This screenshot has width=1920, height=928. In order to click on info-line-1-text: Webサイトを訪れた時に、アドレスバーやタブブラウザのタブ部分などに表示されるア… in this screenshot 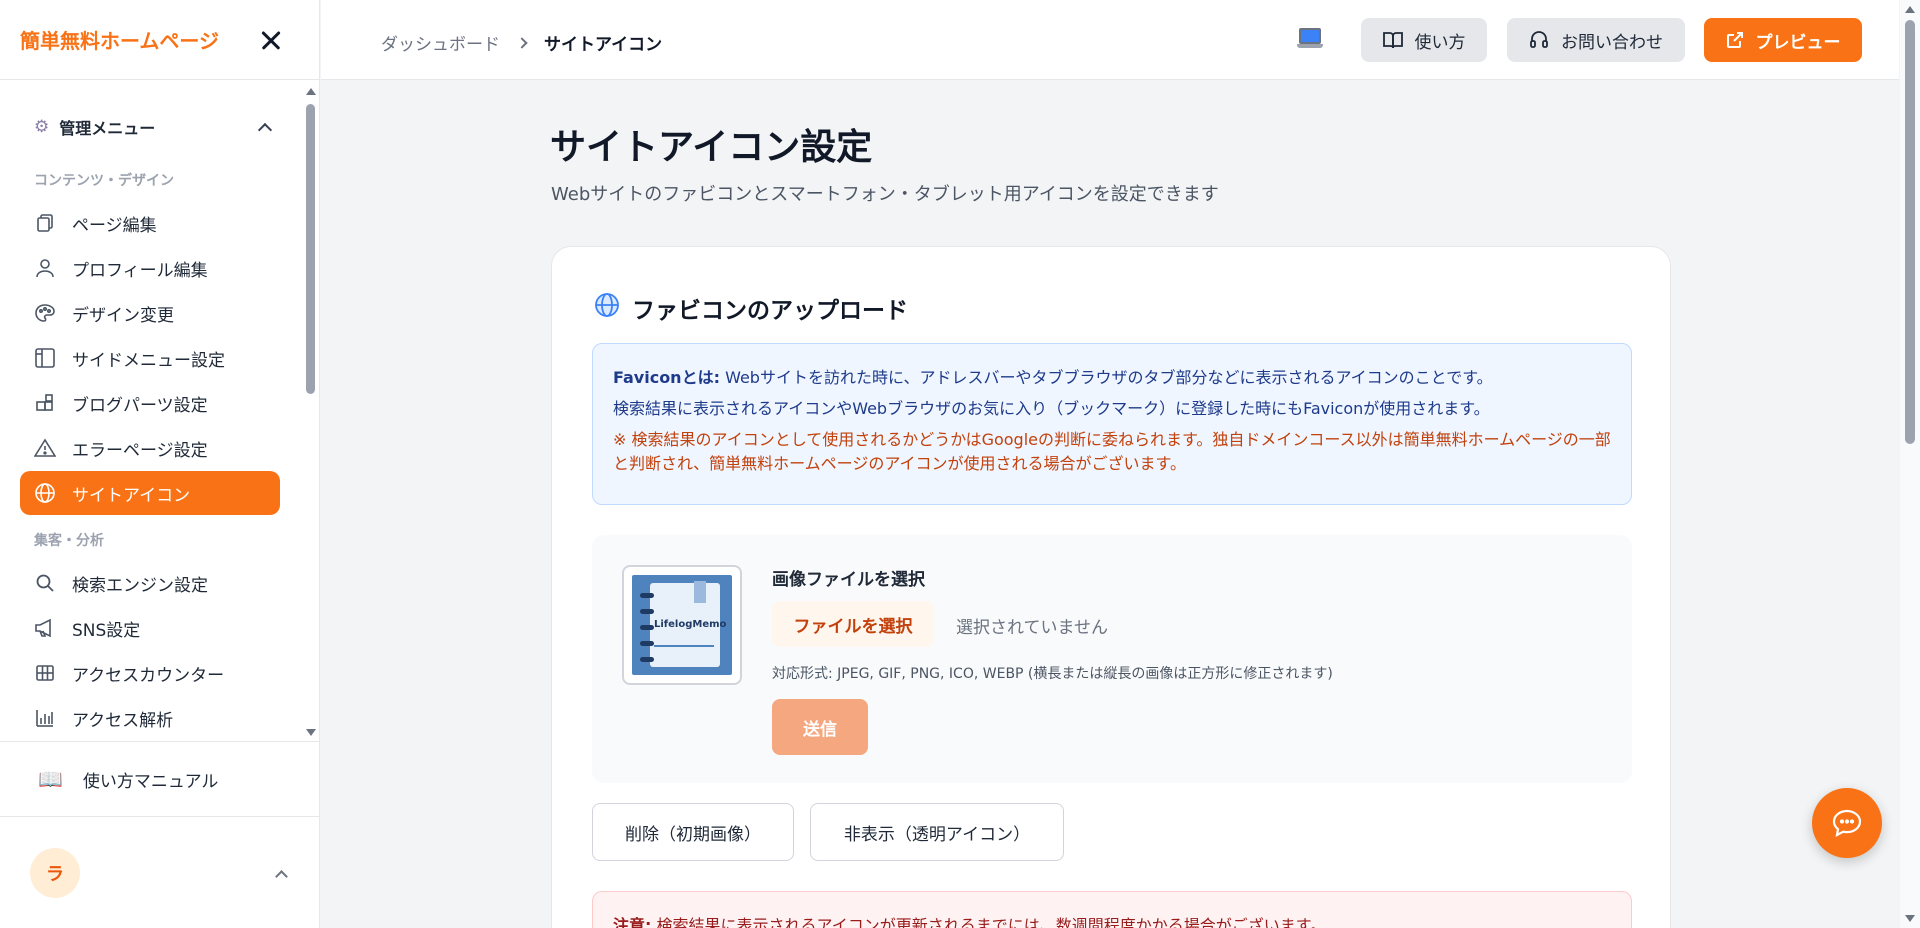, I will do `click(1106, 377)`.